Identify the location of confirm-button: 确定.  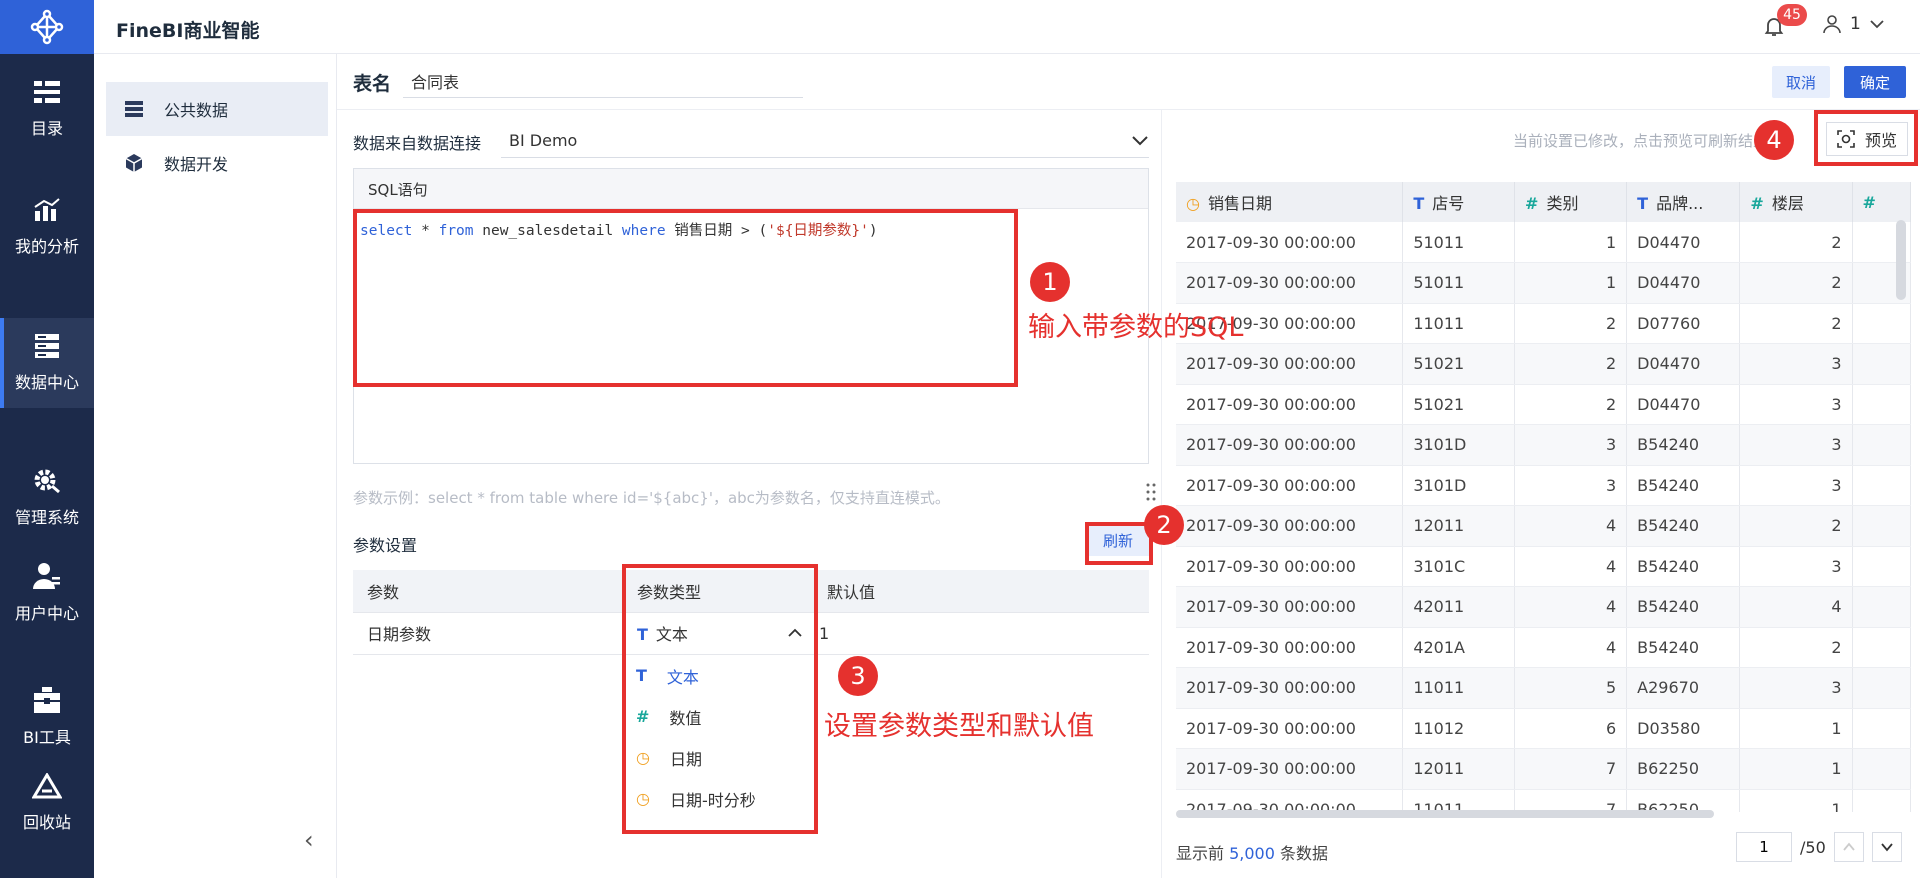
(1875, 82).